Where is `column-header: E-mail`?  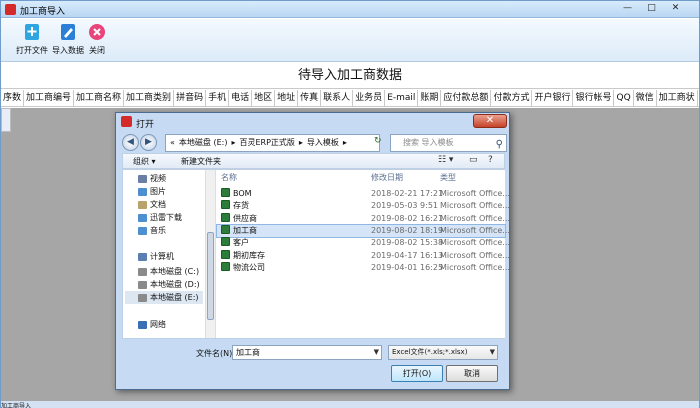 column-header: E-mail is located at coordinates (402, 98).